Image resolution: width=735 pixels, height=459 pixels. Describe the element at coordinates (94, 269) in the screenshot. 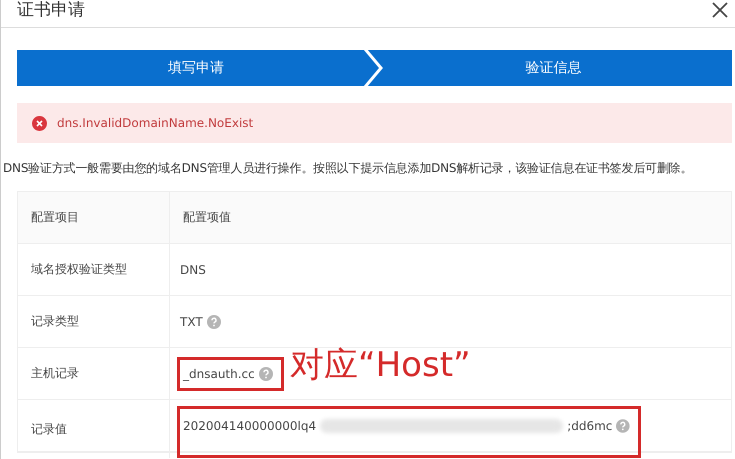

I see `table-cell: 域名授权验证类型` at that location.